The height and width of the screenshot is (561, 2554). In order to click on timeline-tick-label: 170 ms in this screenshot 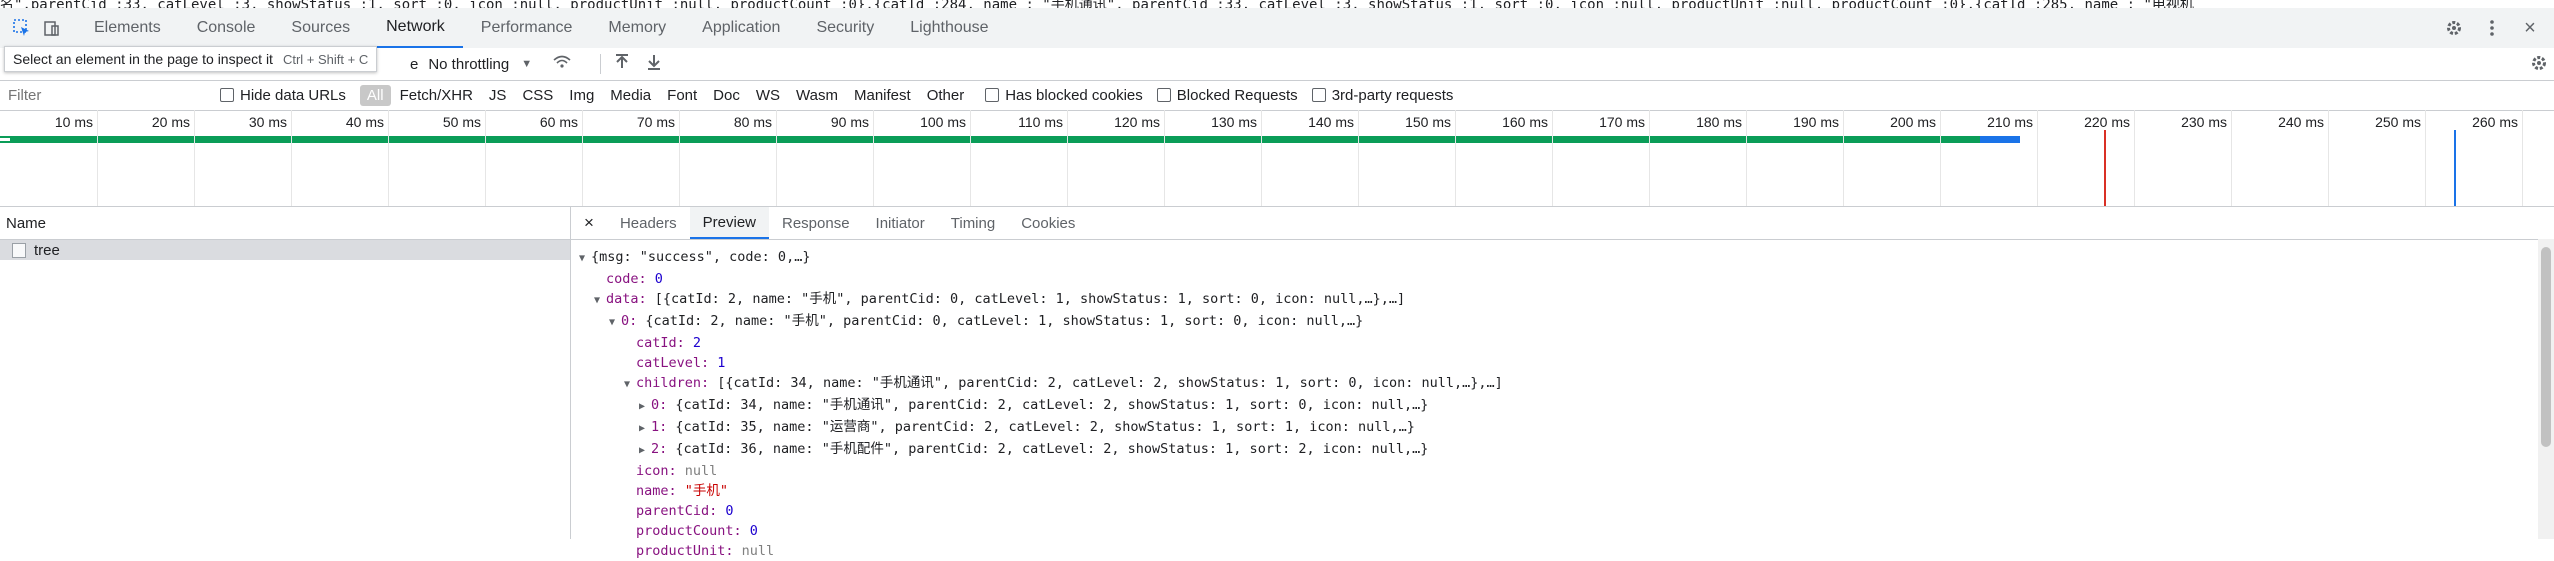, I will do `click(1622, 122)`.